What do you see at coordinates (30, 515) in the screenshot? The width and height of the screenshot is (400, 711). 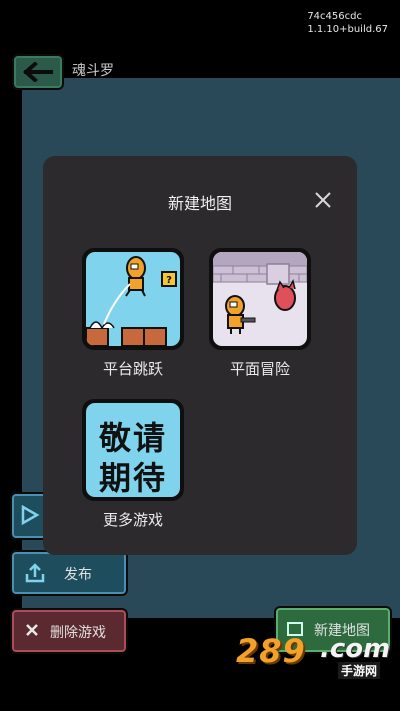 I see `play-icon` at bounding box center [30, 515].